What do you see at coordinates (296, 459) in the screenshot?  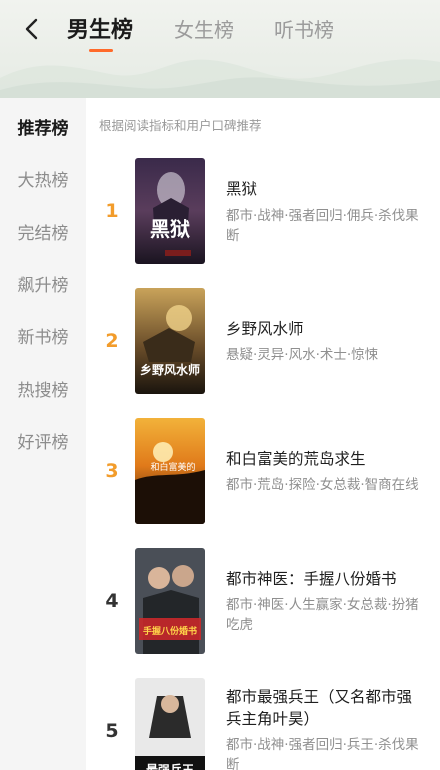 I see `book-title: 和白富美的荒岛求生` at bounding box center [296, 459].